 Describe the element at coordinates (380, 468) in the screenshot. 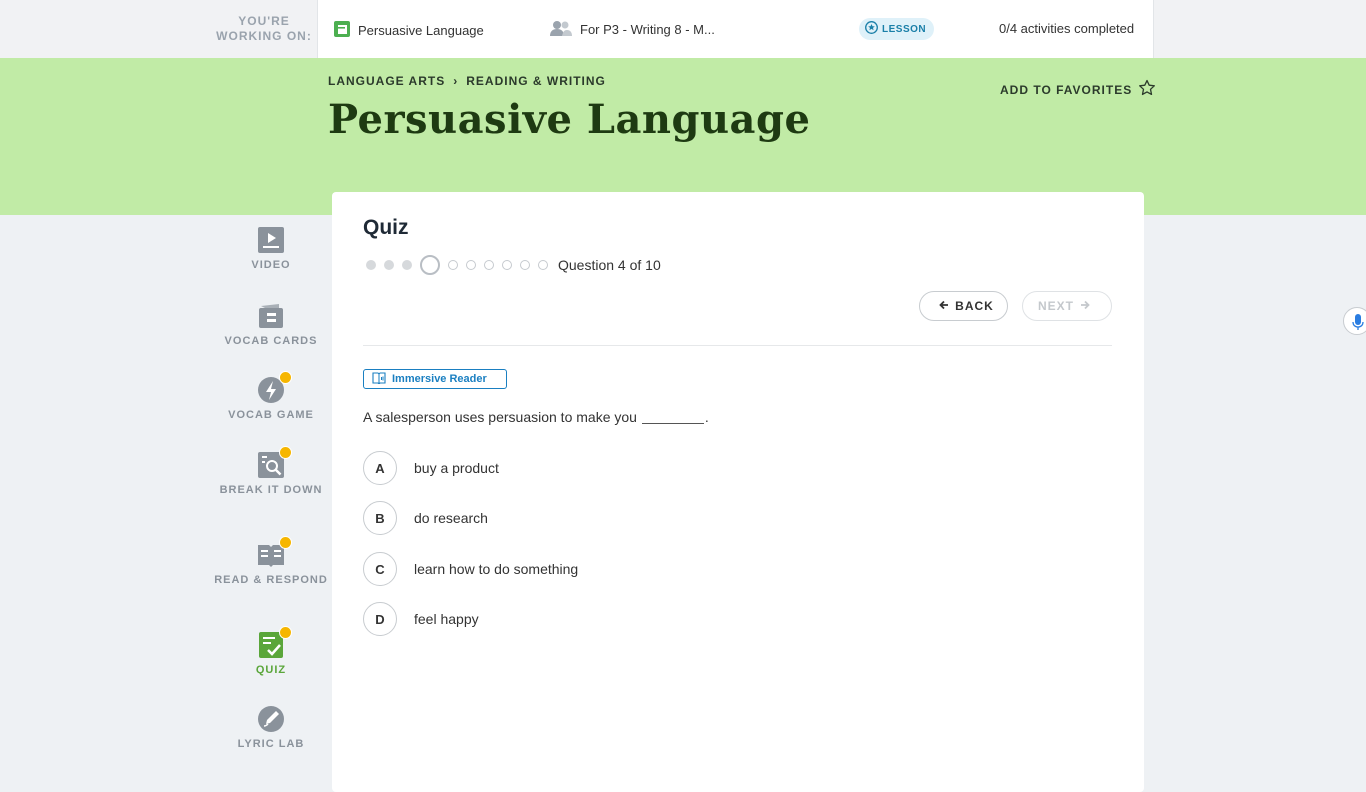

I see `answer-letter: A` at that location.